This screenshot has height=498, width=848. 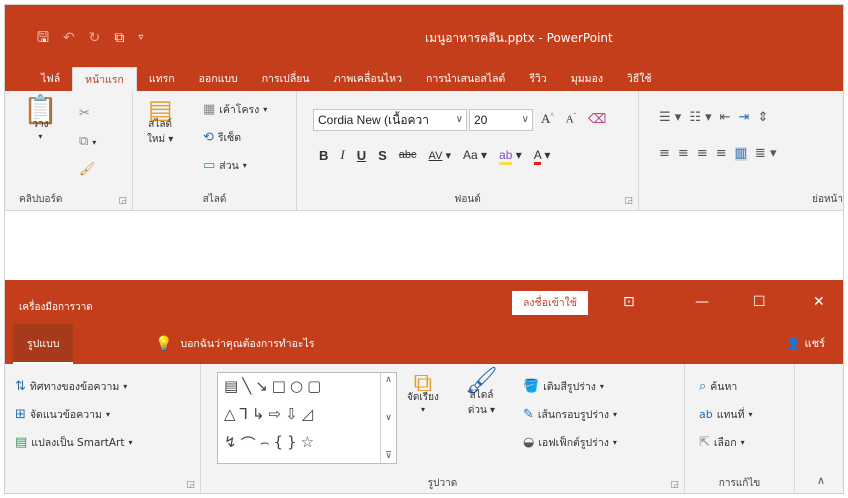 What do you see at coordinates (104, 79) in the screenshot?
I see `tab-home: หน้าแรก` at bounding box center [104, 79].